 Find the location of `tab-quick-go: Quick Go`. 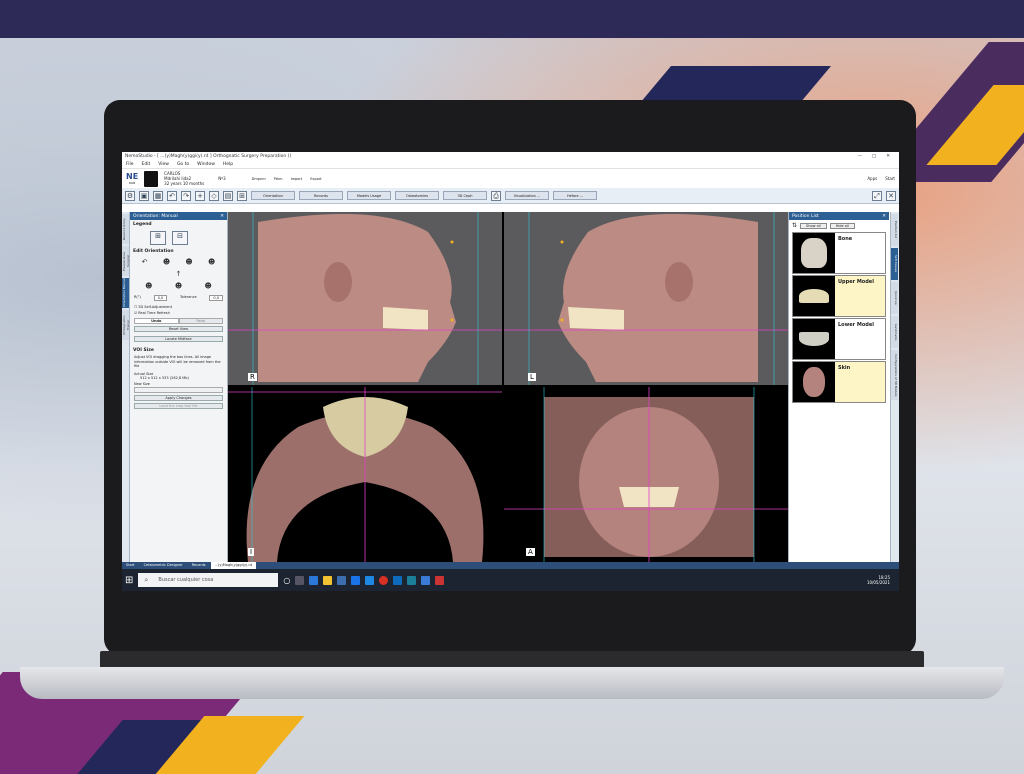

tab-quick-go: Quick Go is located at coordinates (894, 298).